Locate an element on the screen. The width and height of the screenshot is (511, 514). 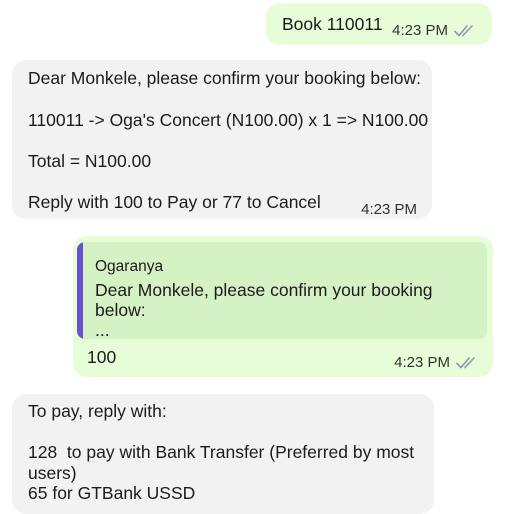
message-line: Reply with 100 to Pay or 77 to Cancel is located at coordinates (174, 202).